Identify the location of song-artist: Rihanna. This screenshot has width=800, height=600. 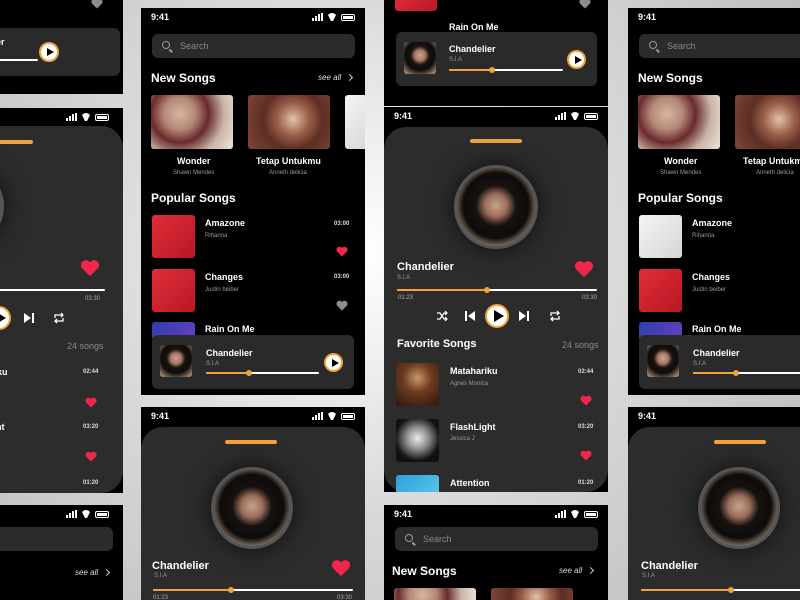
(216, 236).